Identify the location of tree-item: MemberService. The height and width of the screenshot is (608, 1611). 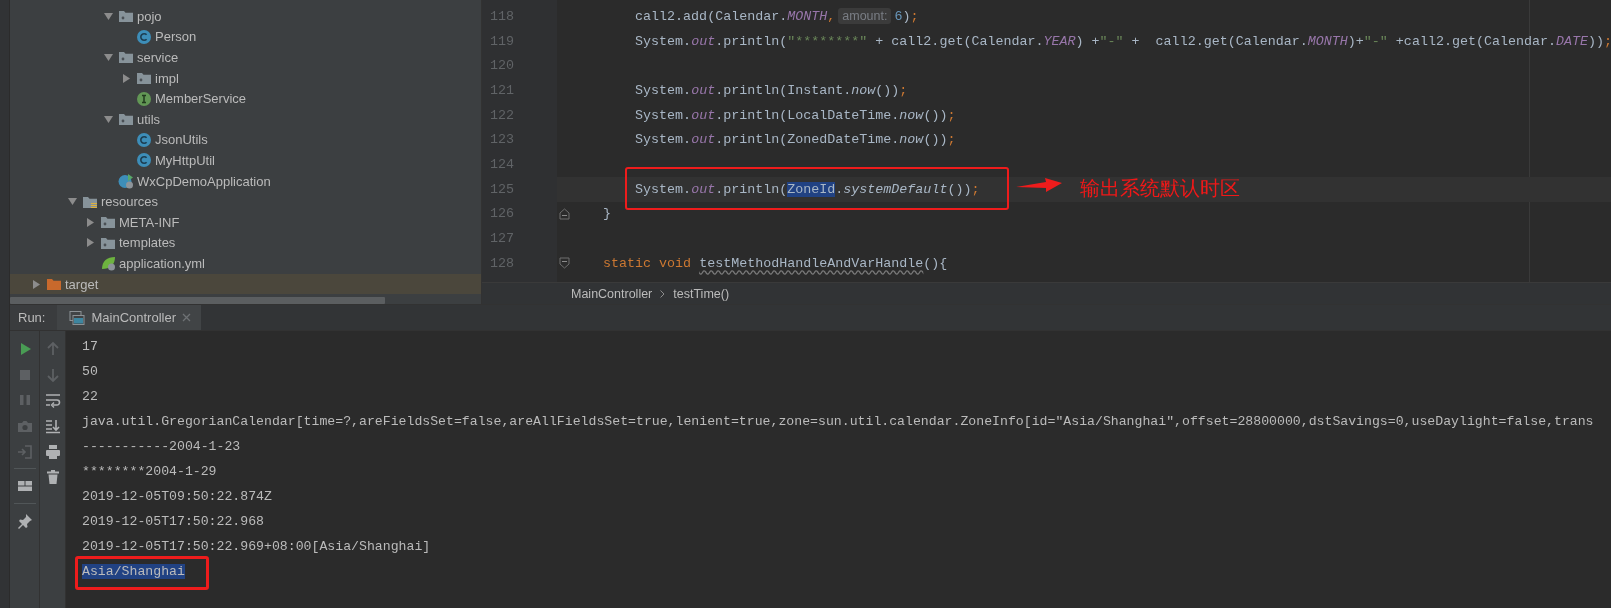
(245, 98).